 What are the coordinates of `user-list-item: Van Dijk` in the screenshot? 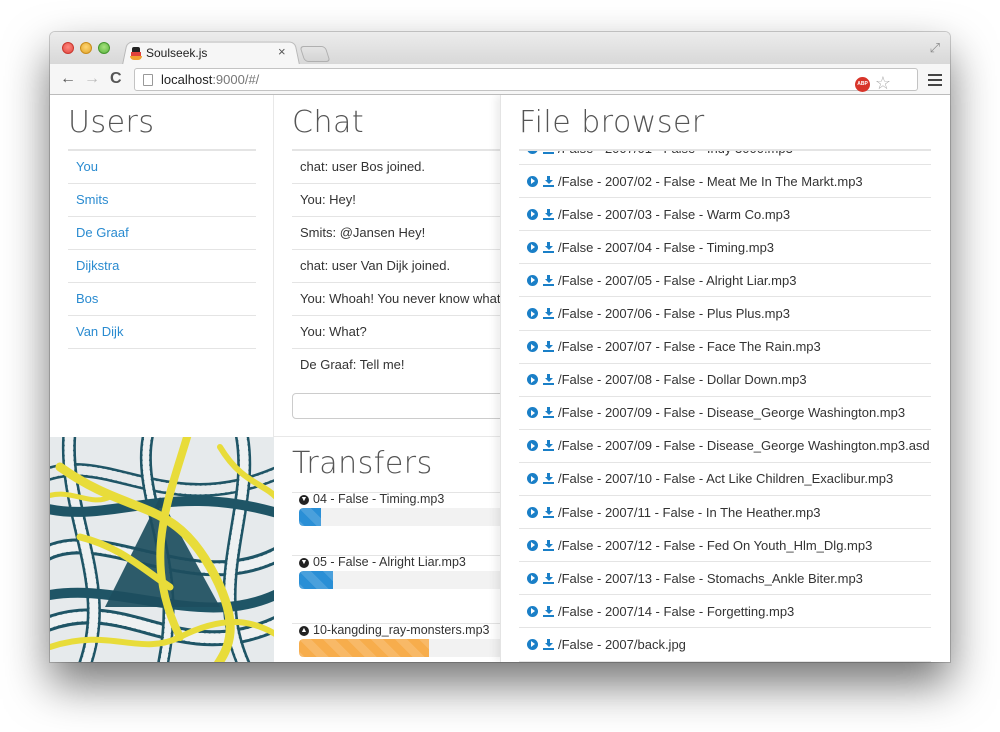 It's located at (162, 332).